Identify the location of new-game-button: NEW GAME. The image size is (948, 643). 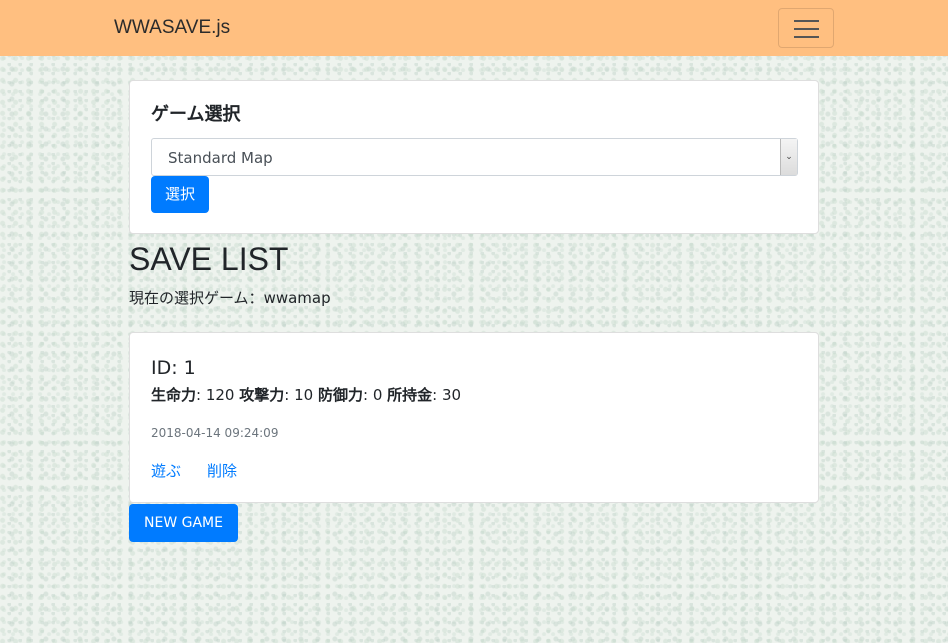
(183, 523).